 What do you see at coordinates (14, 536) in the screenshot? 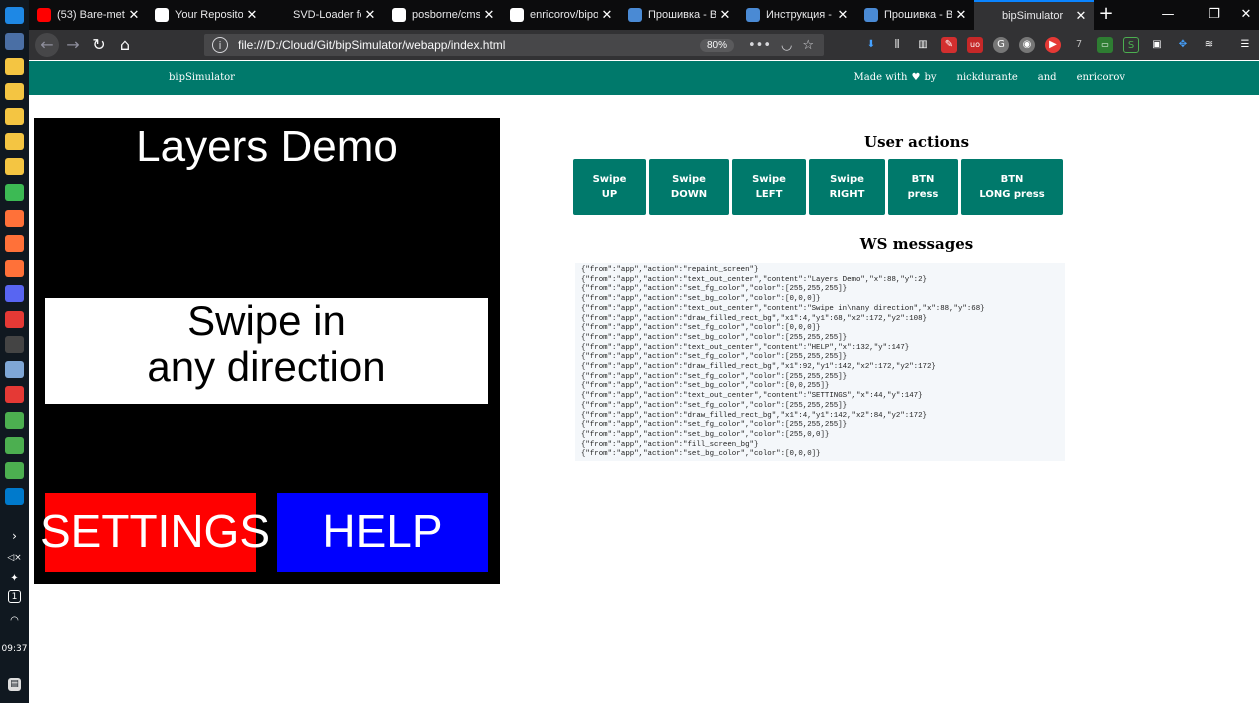
I see `chevron-right-icon: ›` at bounding box center [14, 536].